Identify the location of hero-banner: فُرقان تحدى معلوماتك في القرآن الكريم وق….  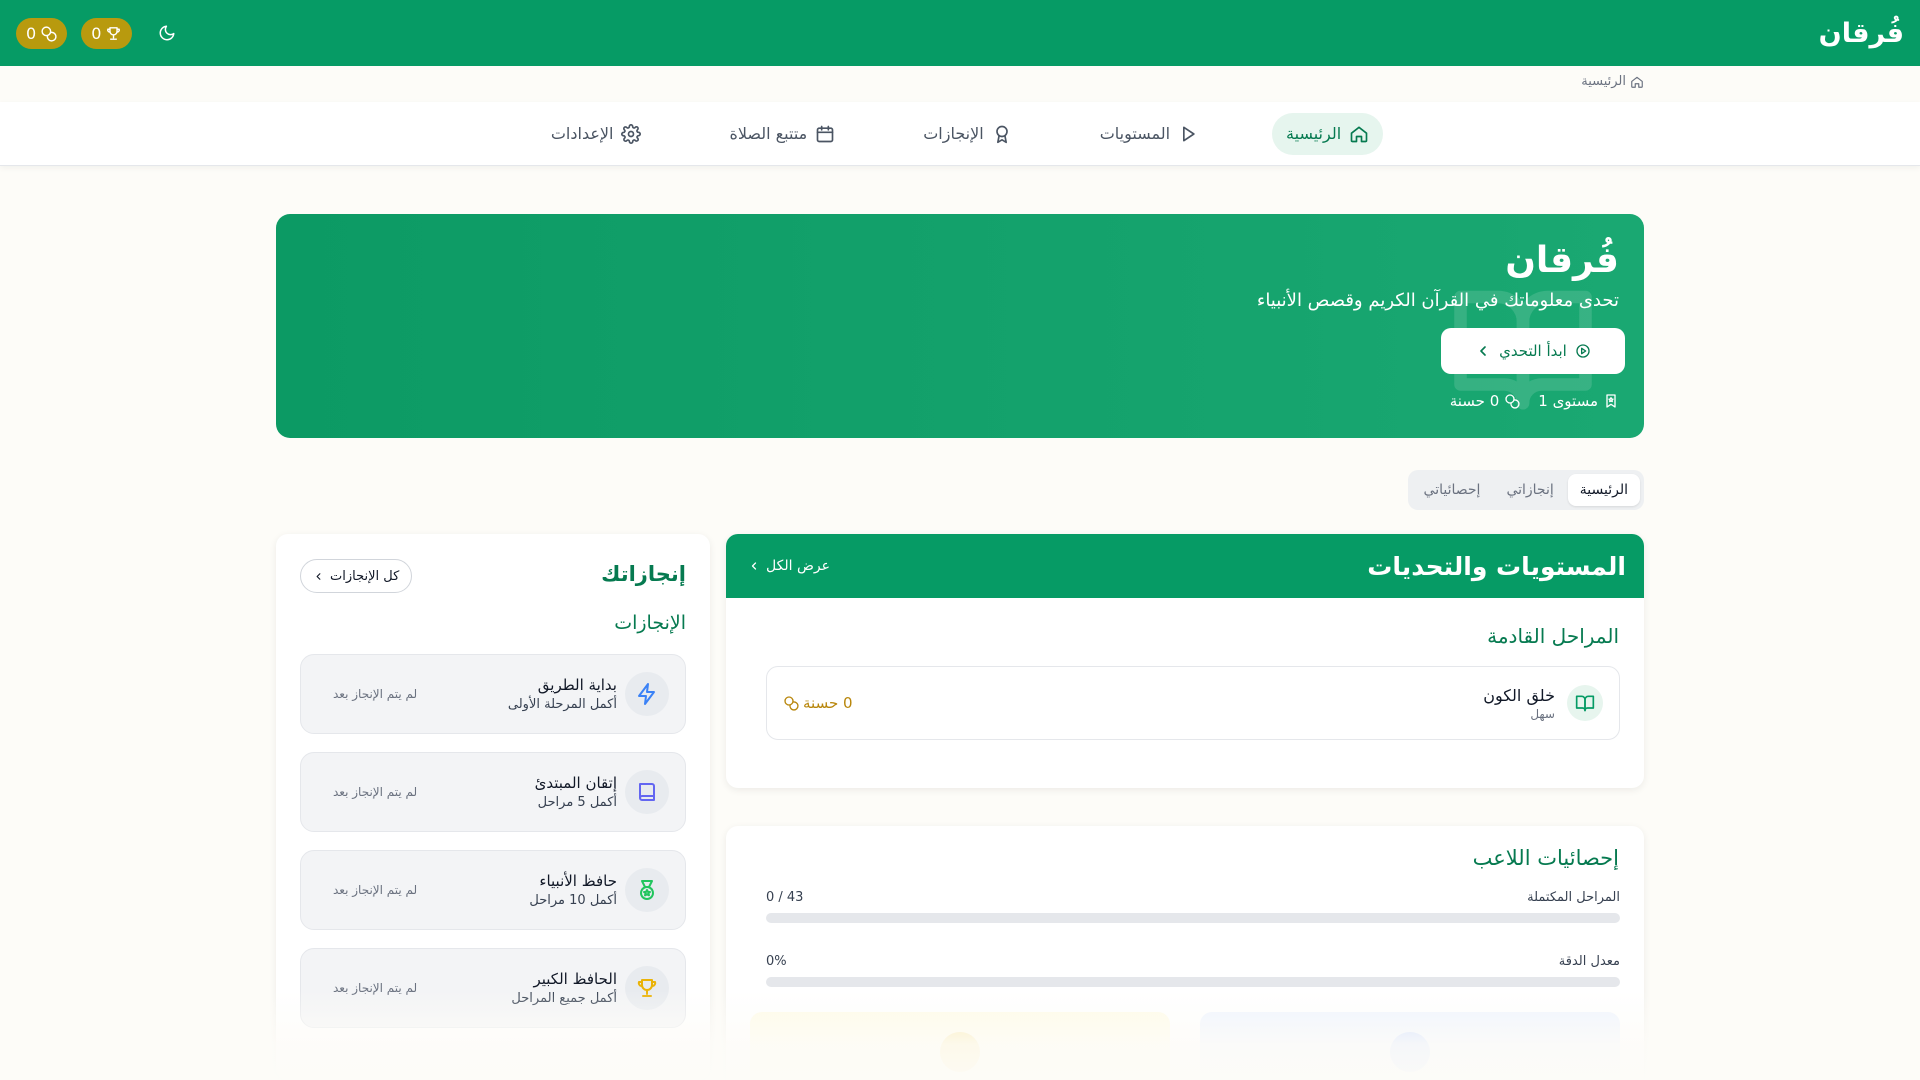
(960, 326).